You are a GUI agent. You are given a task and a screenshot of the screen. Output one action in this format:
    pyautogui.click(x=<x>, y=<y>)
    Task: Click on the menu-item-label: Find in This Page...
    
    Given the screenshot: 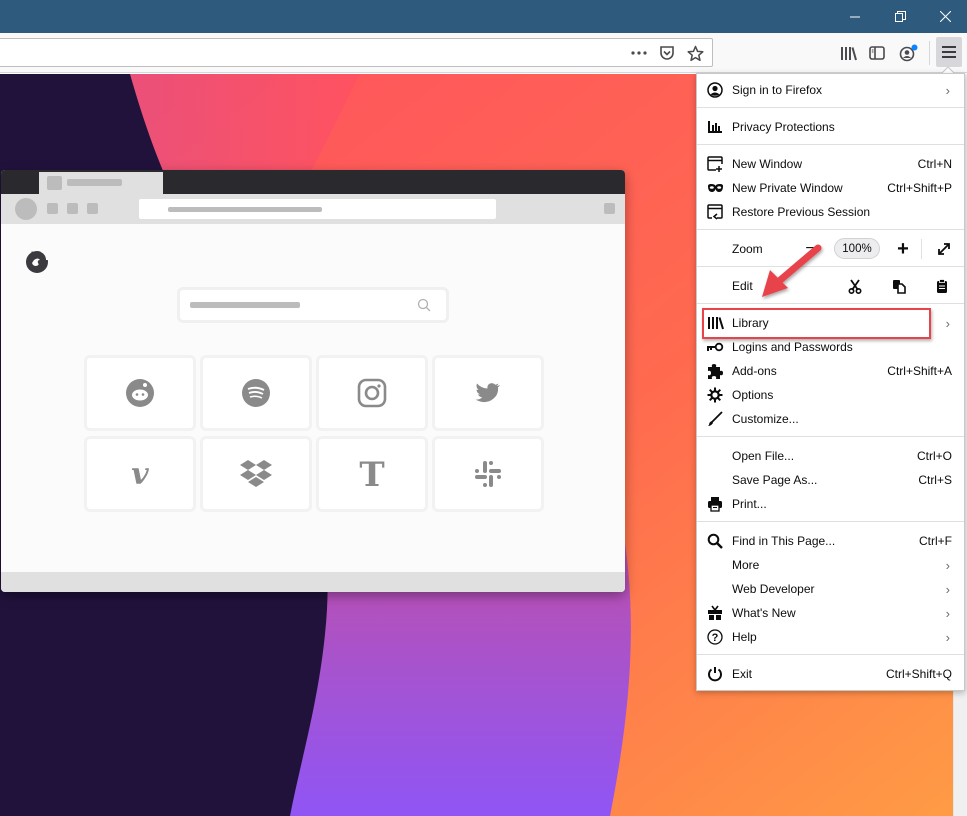 What is the action you would take?
    pyautogui.click(x=784, y=541)
    